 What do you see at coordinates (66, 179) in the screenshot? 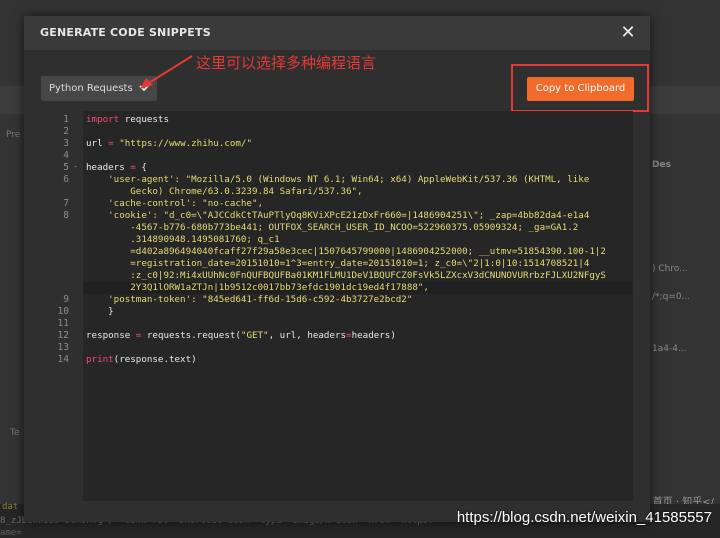
I see `line-number: 6` at bounding box center [66, 179].